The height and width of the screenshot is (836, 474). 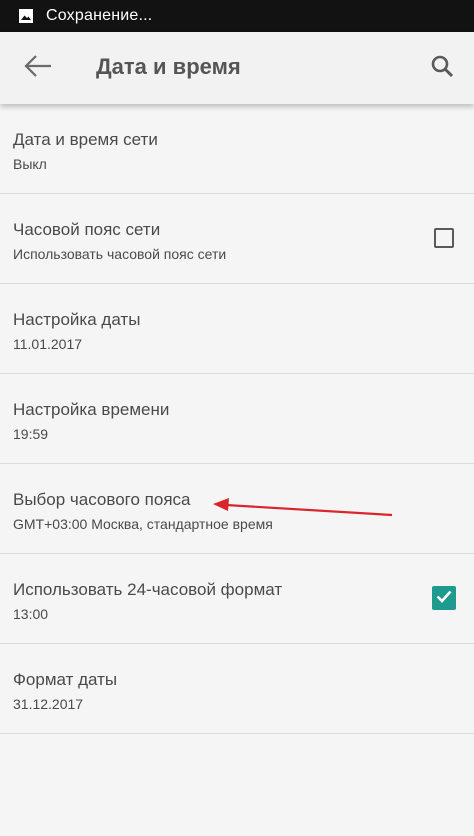 I want to click on page-title: Дата и время, so click(x=168, y=66).